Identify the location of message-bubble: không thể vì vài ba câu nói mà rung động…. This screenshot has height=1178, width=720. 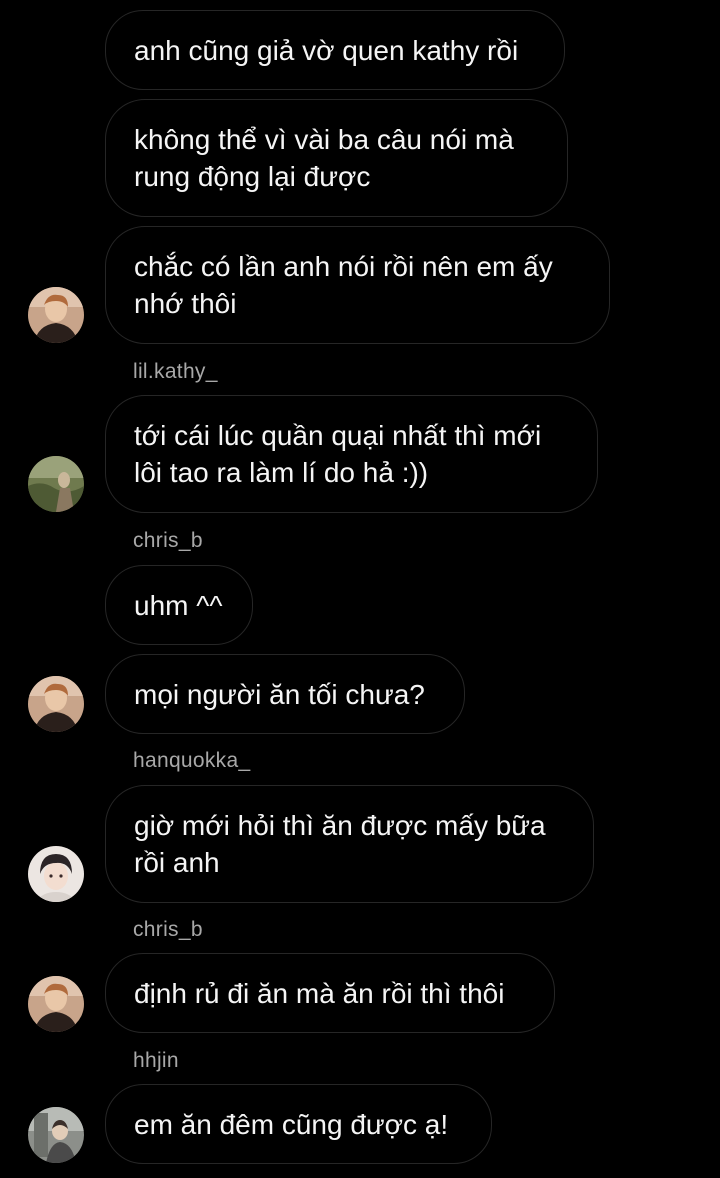
(336, 158).